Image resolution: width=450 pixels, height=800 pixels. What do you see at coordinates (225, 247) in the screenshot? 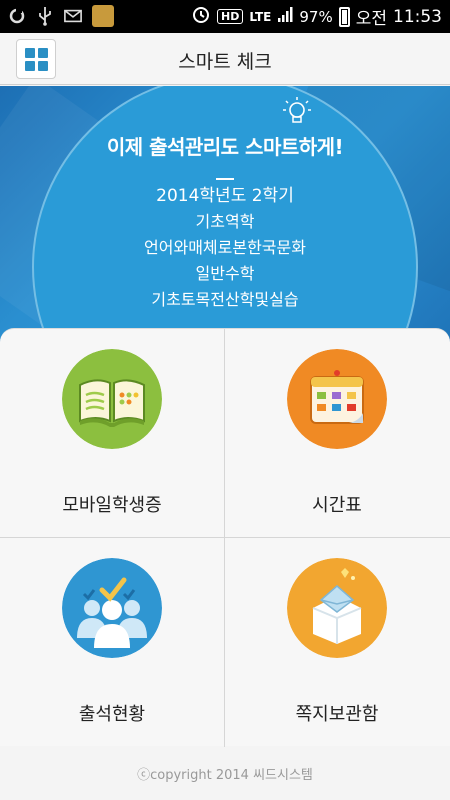
I see `course-item: 언어와매체로본한국문화` at bounding box center [225, 247].